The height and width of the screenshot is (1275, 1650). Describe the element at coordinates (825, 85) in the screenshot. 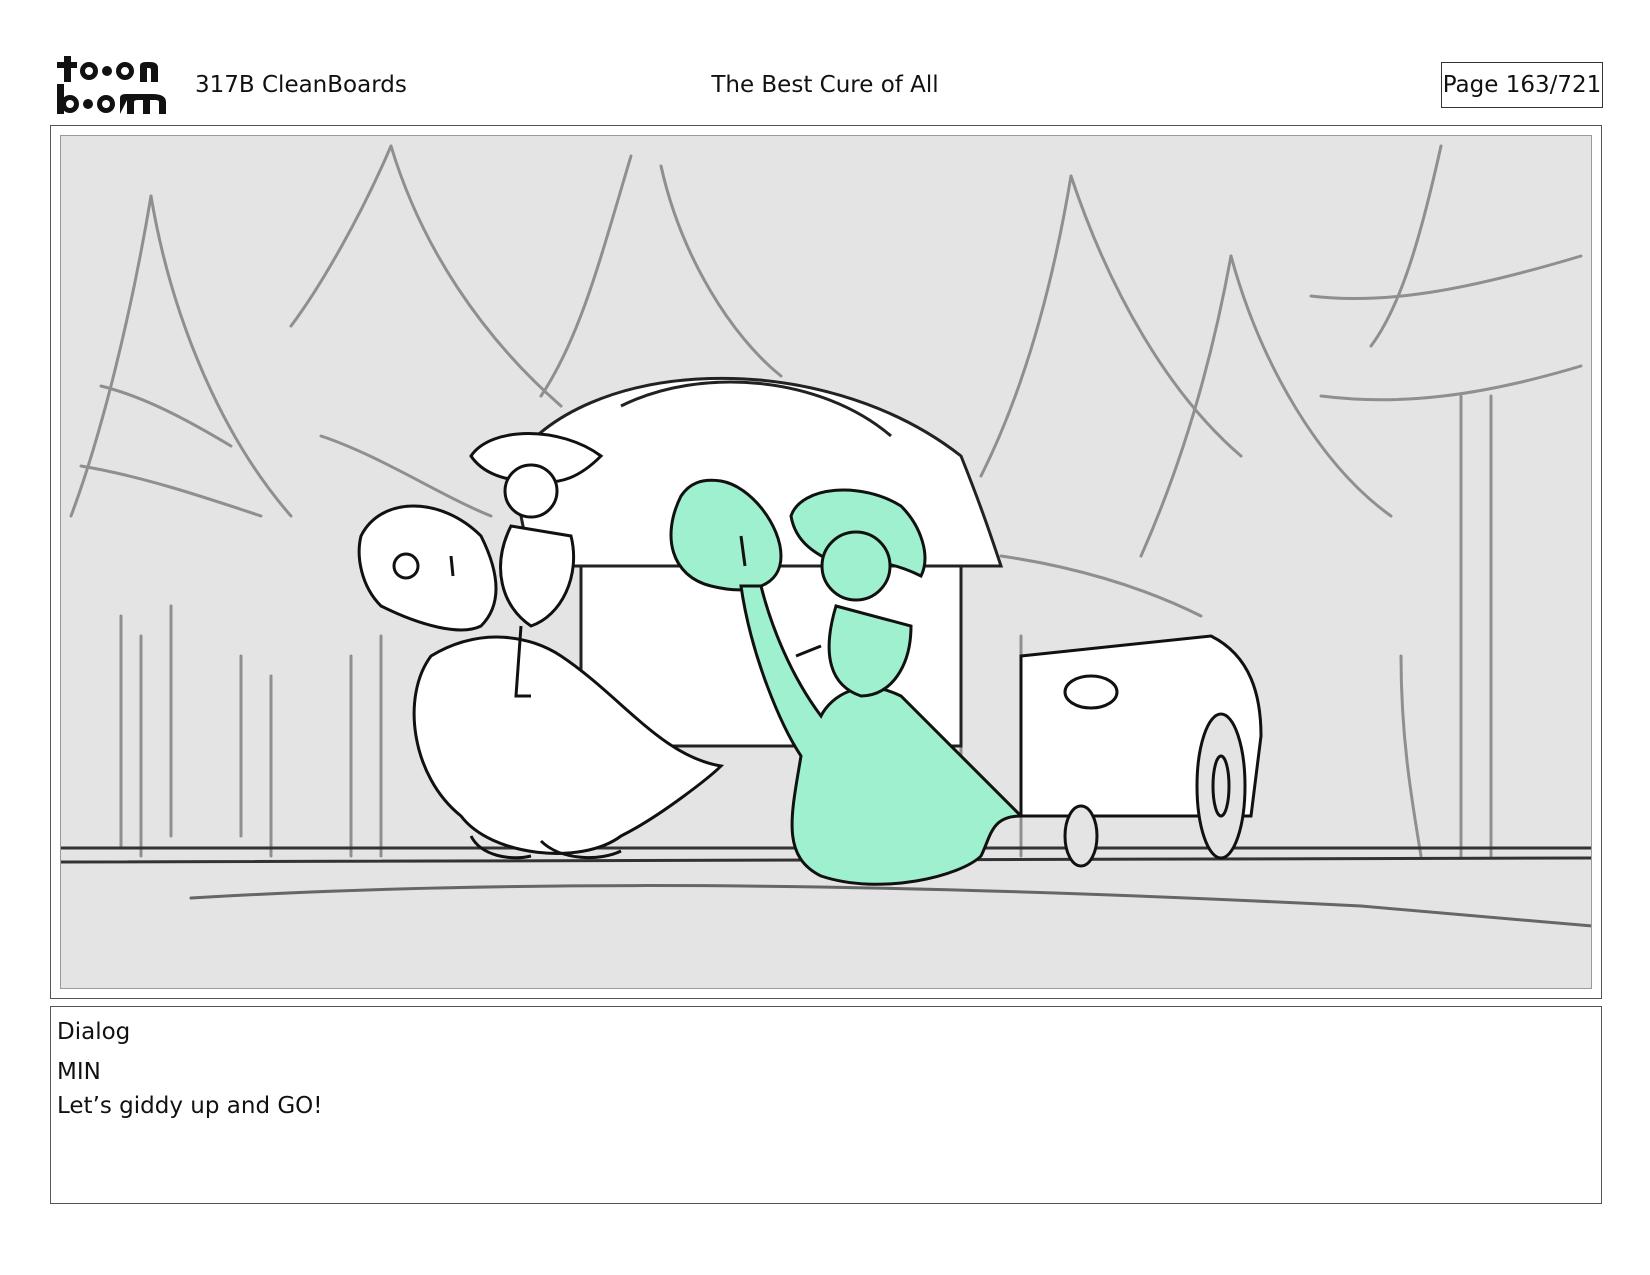

I see `episode-title: The Best Cure of All` at that location.